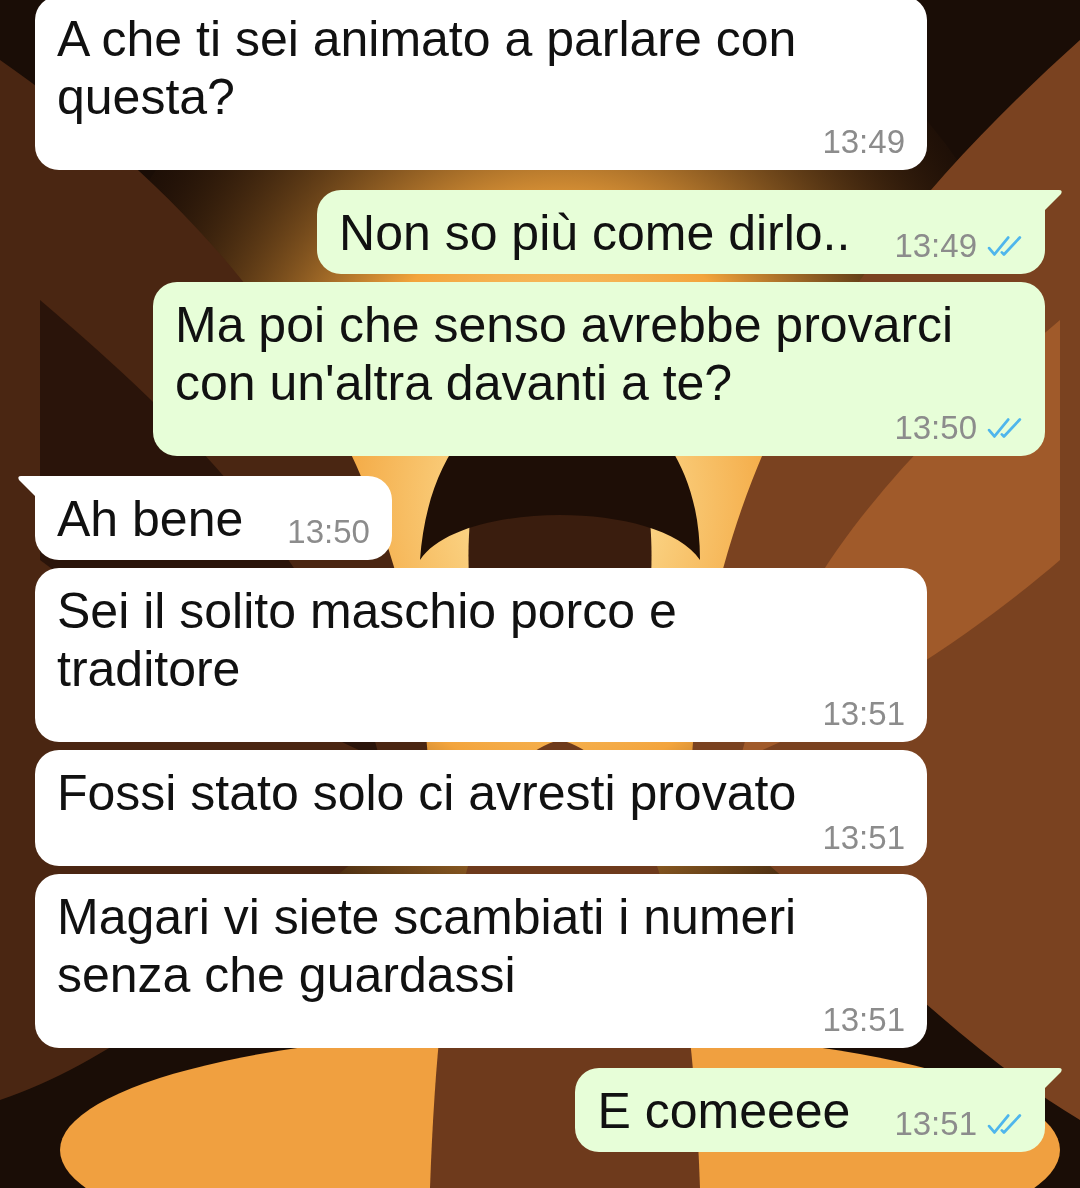 The image size is (1080, 1188). I want to click on message-text: Non so più come dirlo.., so click(595, 233).